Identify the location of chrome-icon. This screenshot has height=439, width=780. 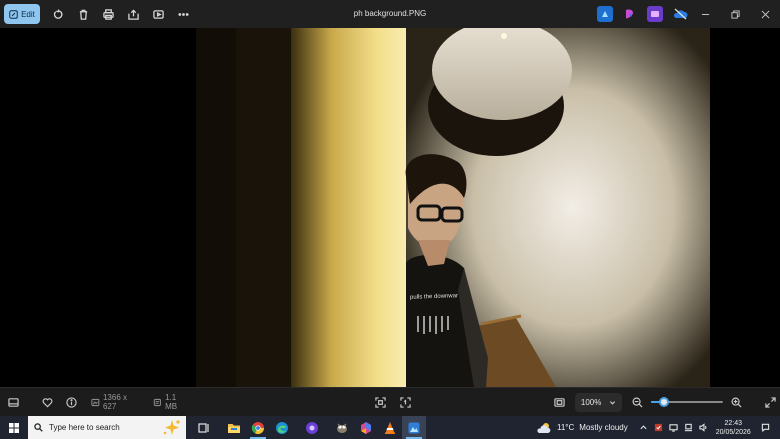
(257, 427).